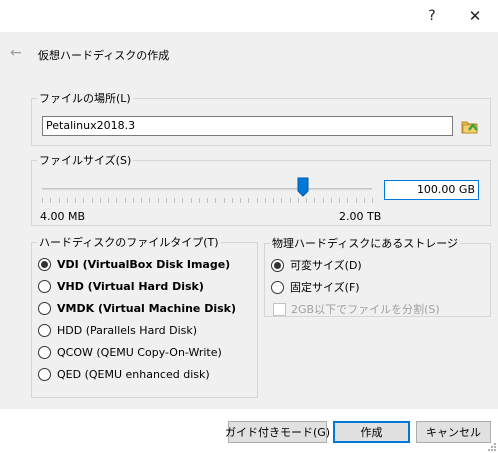 This screenshot has height=453, width=498. I want to click on size-slider-track, so click(207, 189).